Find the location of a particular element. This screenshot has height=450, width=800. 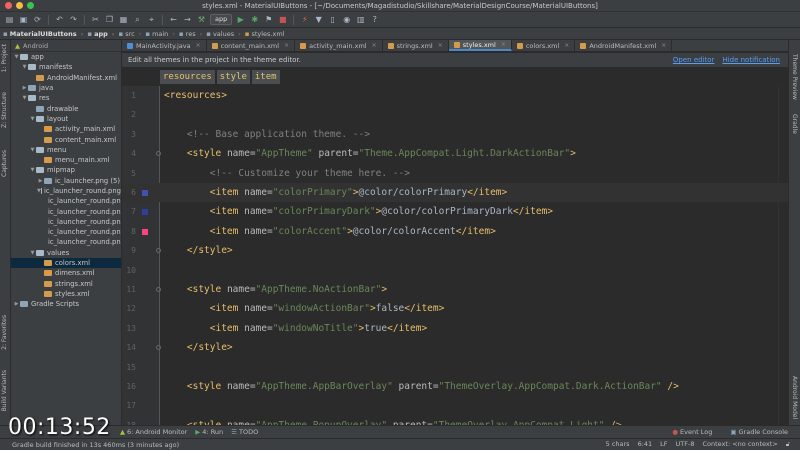

editor-tab: MainActivity.java × is located at coordinates (164, 45).